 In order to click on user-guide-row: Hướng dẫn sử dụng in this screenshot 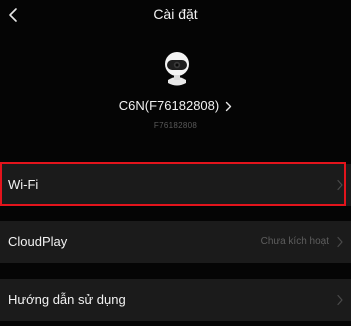, I will do `click(175, 300)`.